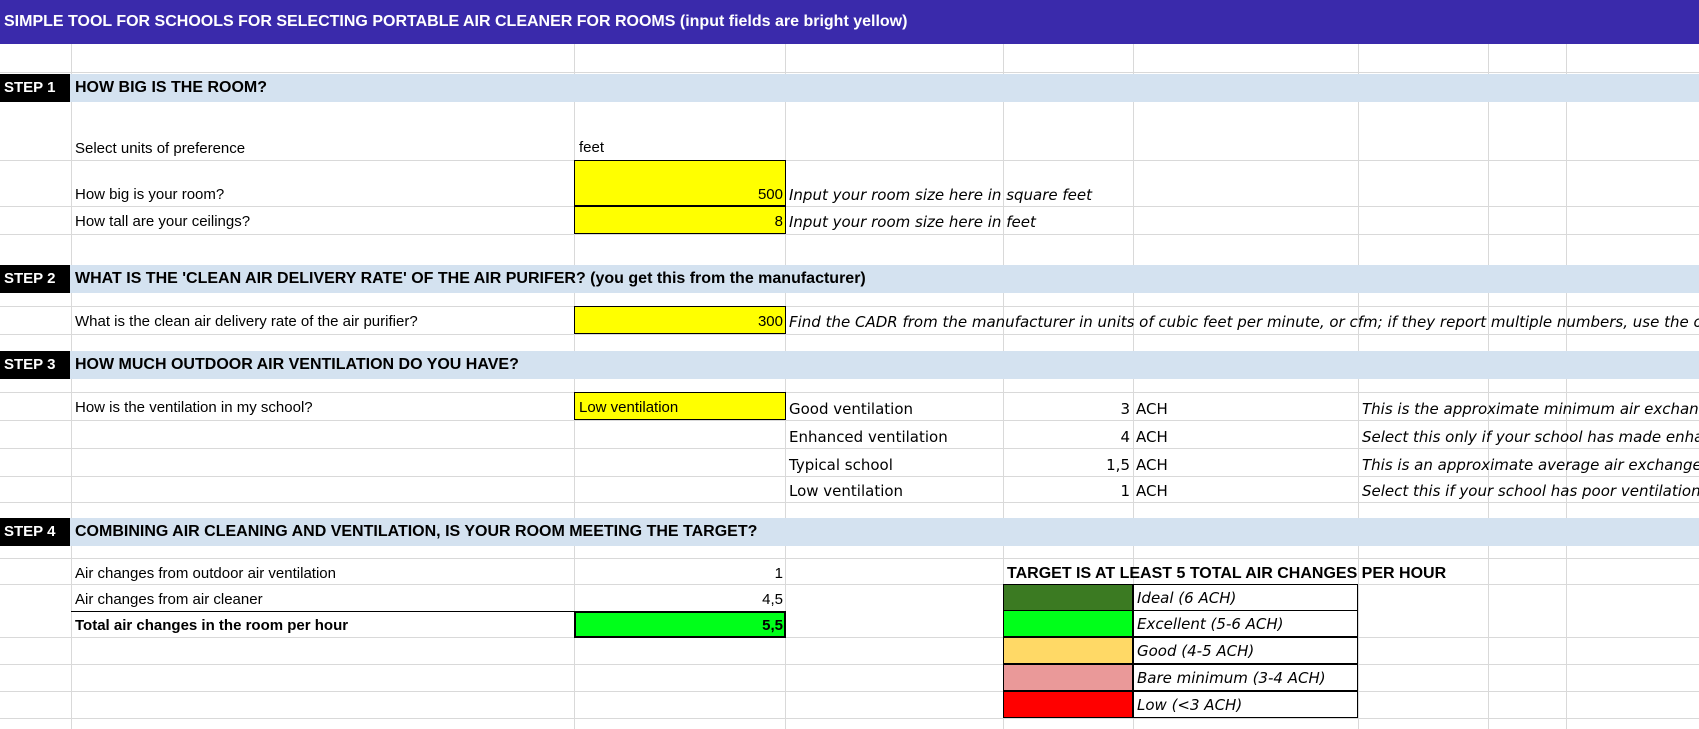 The height and width of the screenshot is (729, 1699). What do you see at coordinates (35, 365) in the screenshot?
I see `step3-tag: STEP 3` at bounding box center [35, 365].